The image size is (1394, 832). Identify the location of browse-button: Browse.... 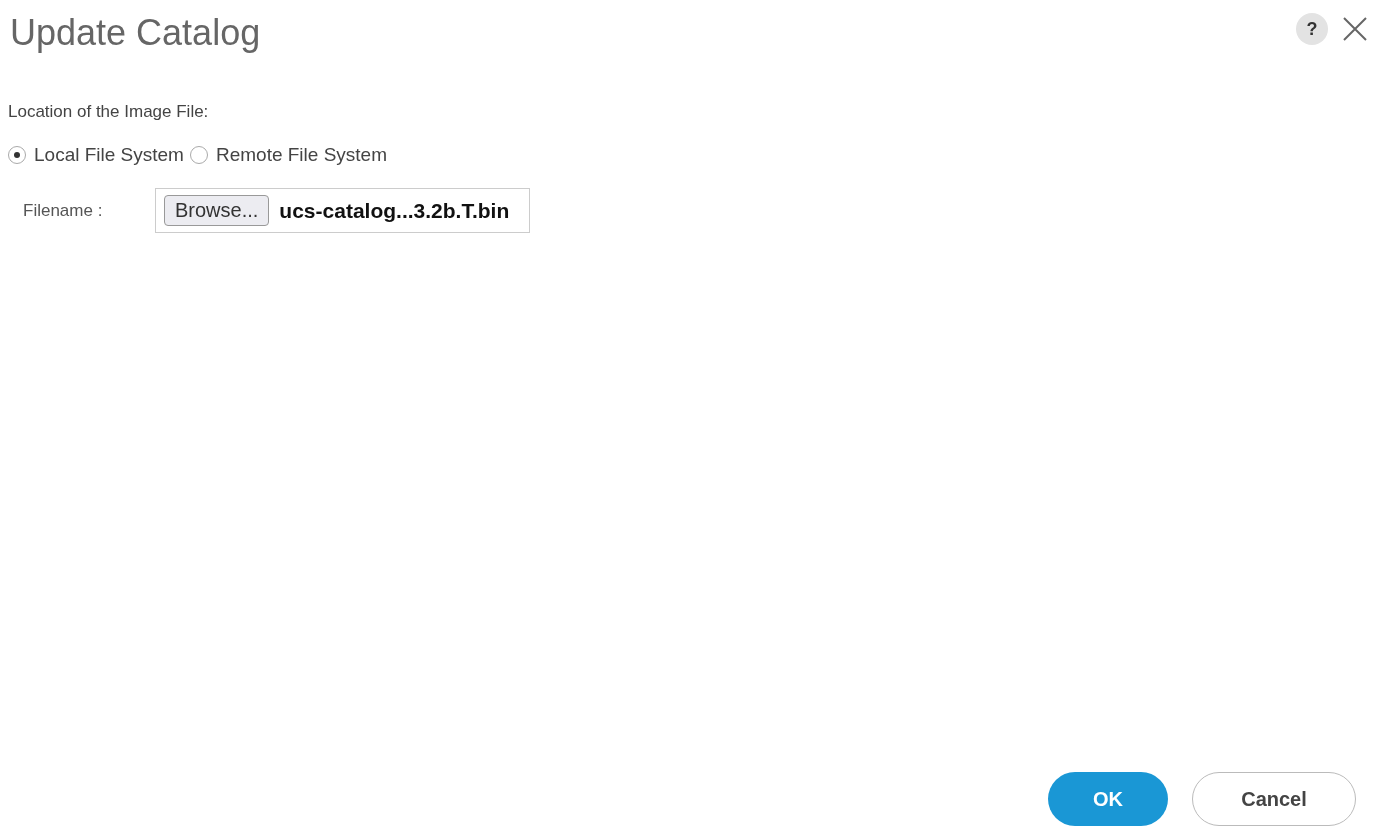
(217, 210).